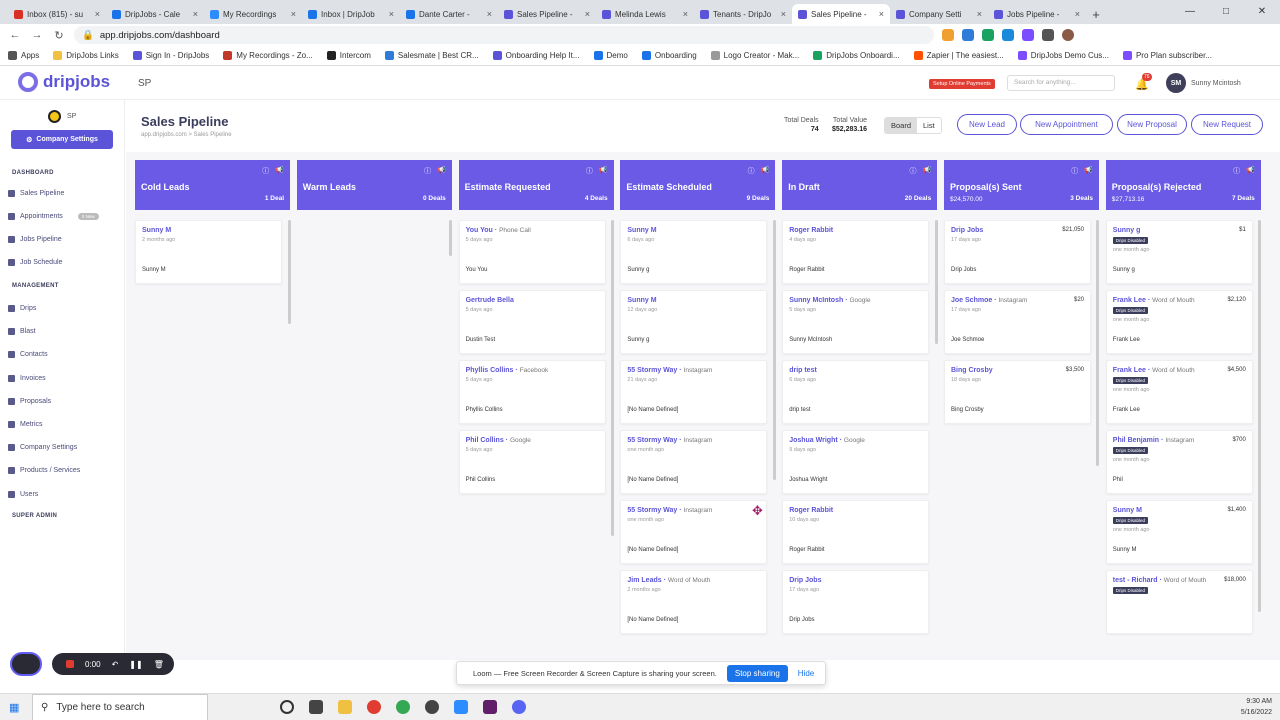 Image resolution: width=1280 pixels, height=720 pixels. What do you see at coordinates (23, 55) in the screenshot?
I see `bookmark-item: Apps` at bounding box center [23, 55].